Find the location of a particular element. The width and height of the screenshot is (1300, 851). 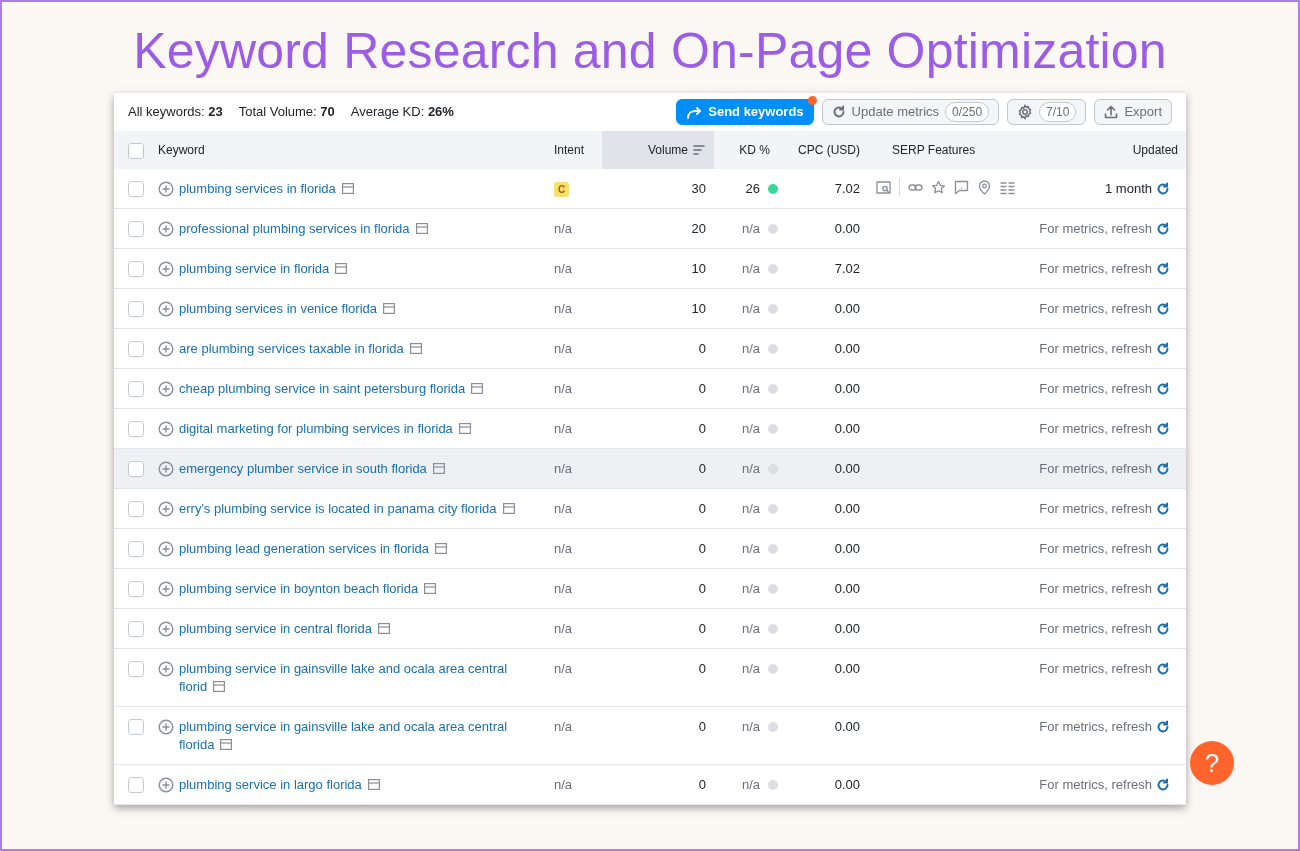

keyword-link: plumbing service in central florida is located at coordinates (284, 629).